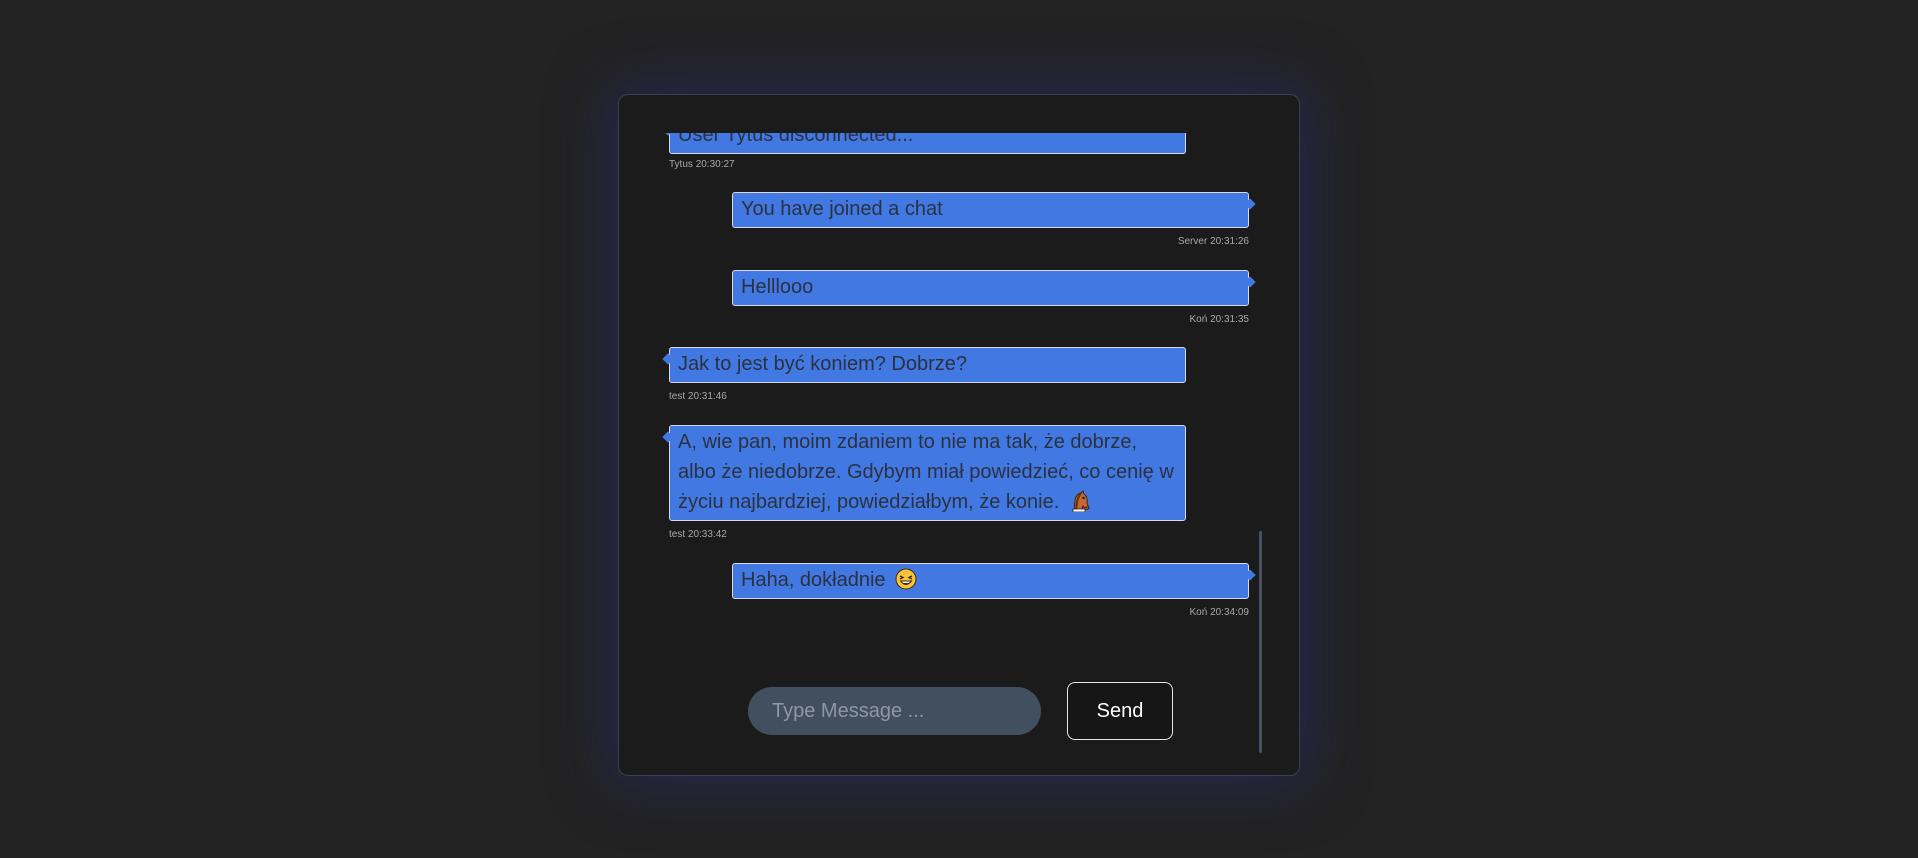  I want to click on message-text: Helllooo, so click(777, 287).